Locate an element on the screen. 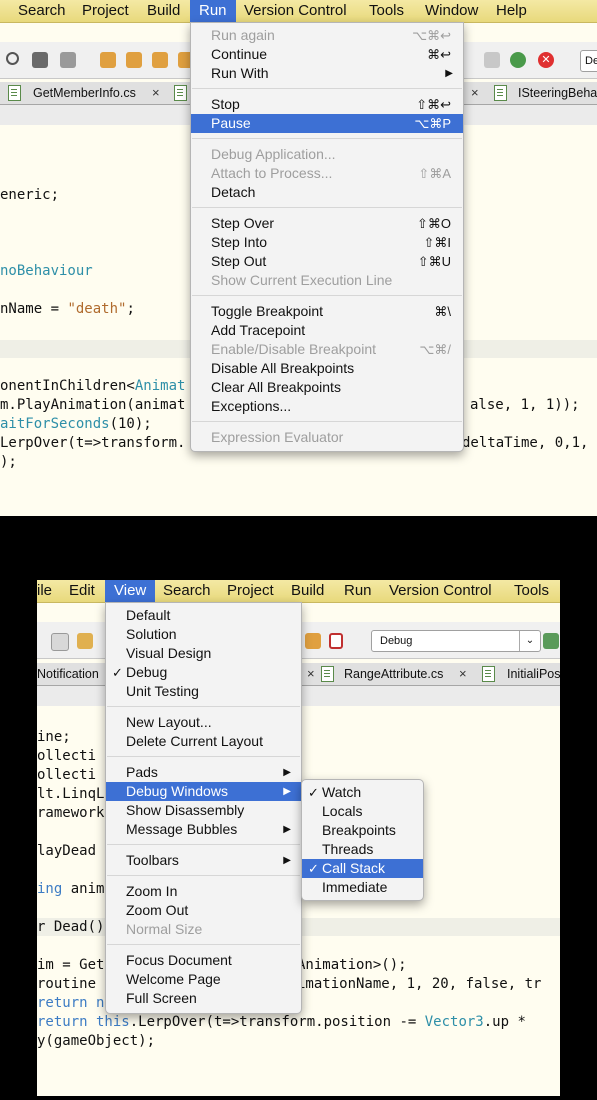  menu-item-enable-disable-breakpoint: Enable/Disable Breakpoint ⌥⌘/ is located at coordinates (327, 349).